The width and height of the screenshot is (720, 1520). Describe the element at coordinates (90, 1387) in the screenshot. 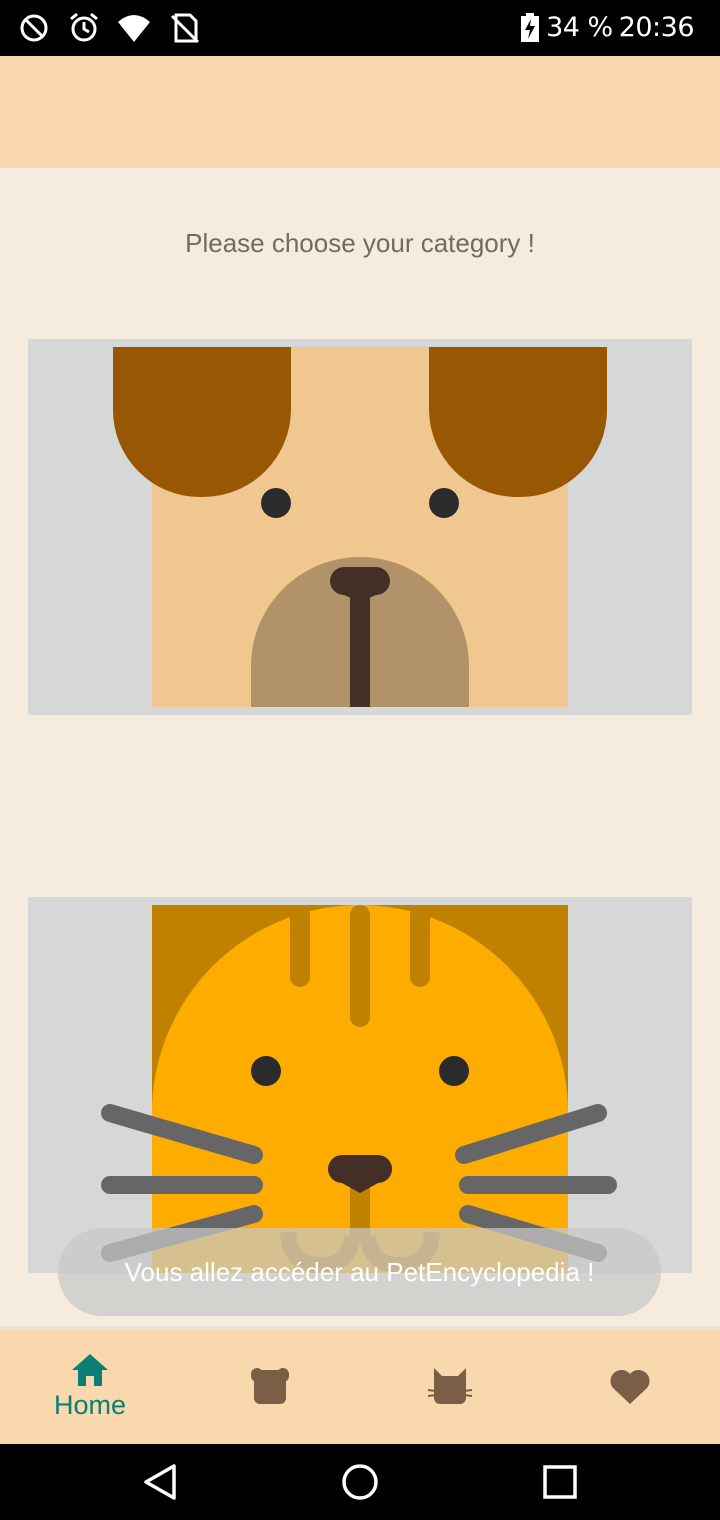

I see `nav-item-home: Home` at that location.